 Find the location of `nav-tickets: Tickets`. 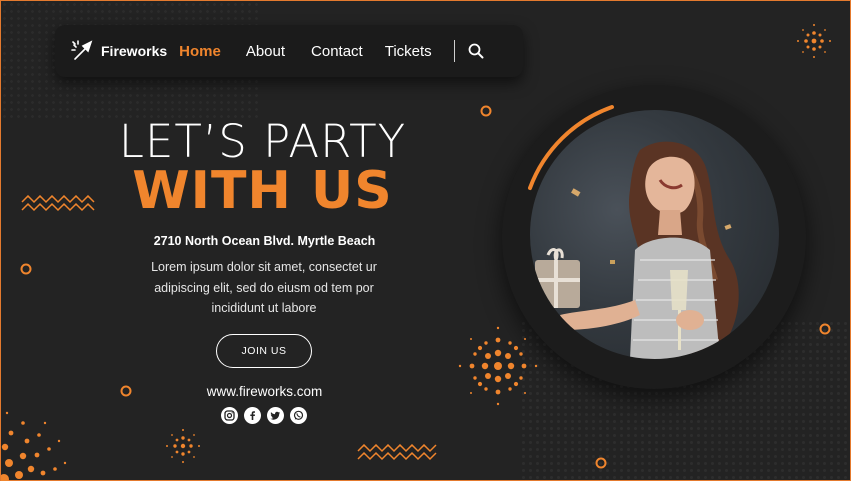

nav-tickets: Tickets is located at coordinates (408, 51).